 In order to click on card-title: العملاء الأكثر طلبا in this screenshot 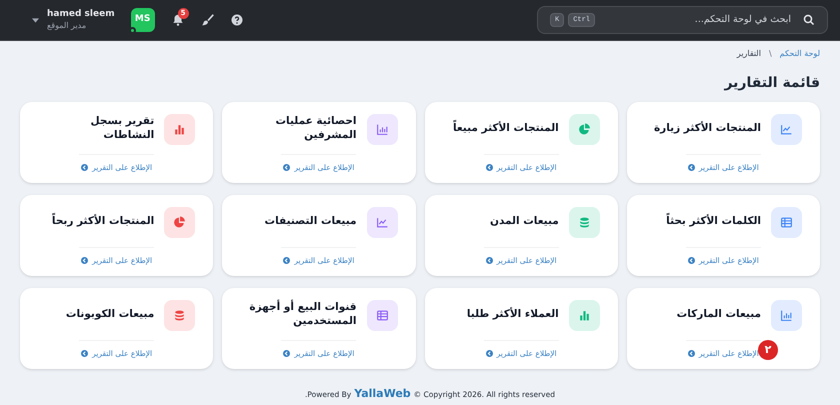, I will do `click(512, 315)`.